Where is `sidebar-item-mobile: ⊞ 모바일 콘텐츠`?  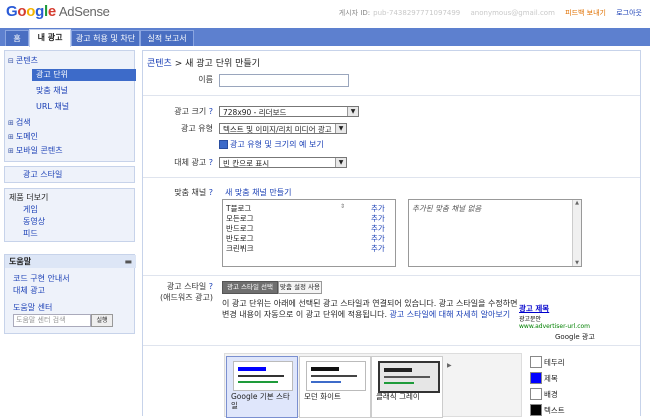
sidebar-item-mobile: ⊞ 모바일 콘텐츠 is located at coordinates (35, 150).